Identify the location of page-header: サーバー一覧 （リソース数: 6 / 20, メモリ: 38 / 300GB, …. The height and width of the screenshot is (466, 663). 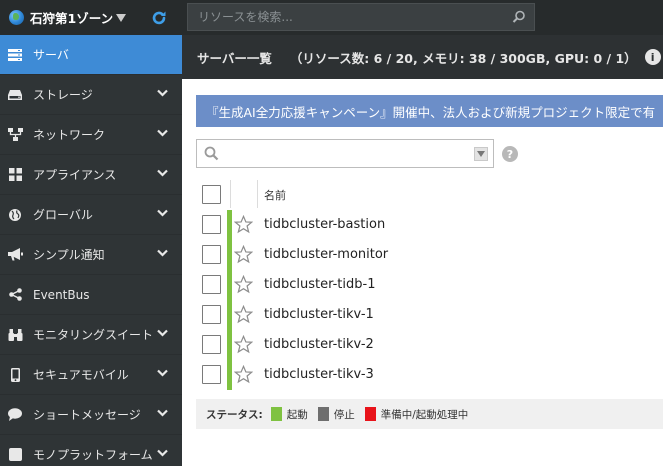
(422, 57).